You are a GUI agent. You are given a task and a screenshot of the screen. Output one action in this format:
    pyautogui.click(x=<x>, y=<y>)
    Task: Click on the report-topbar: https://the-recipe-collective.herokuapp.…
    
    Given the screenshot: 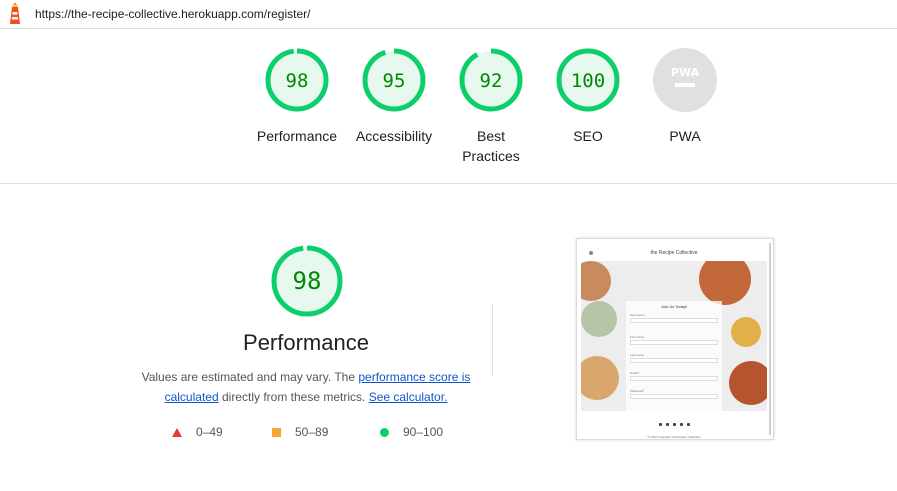 What is the action you would take?
    pyautogui.click(x=448, y=14)
    